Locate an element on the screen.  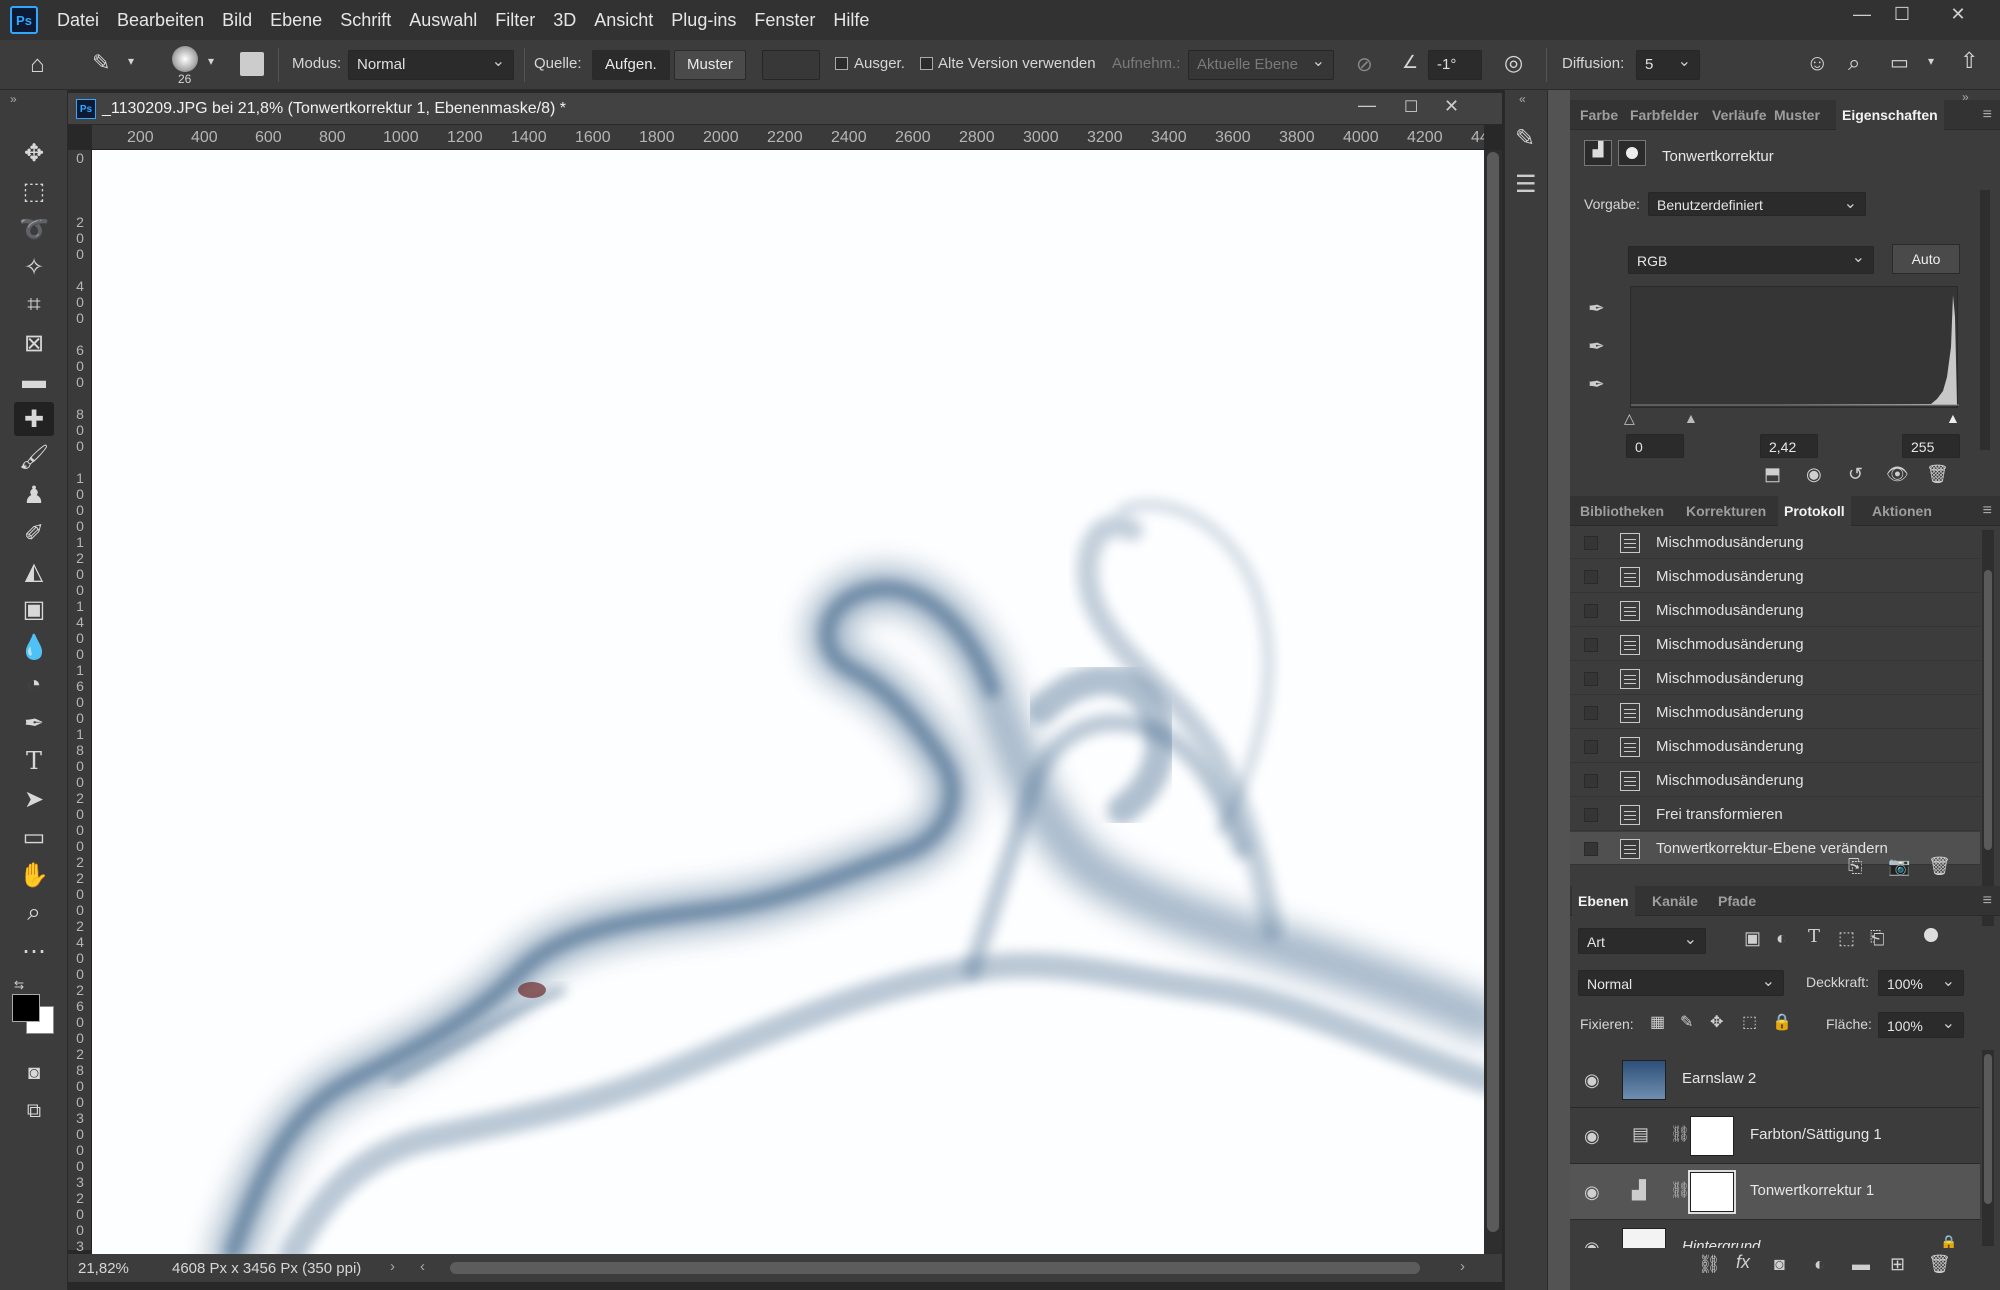
lock-artboard-icon: ⬚ is located at coordinates (1749, 1022).